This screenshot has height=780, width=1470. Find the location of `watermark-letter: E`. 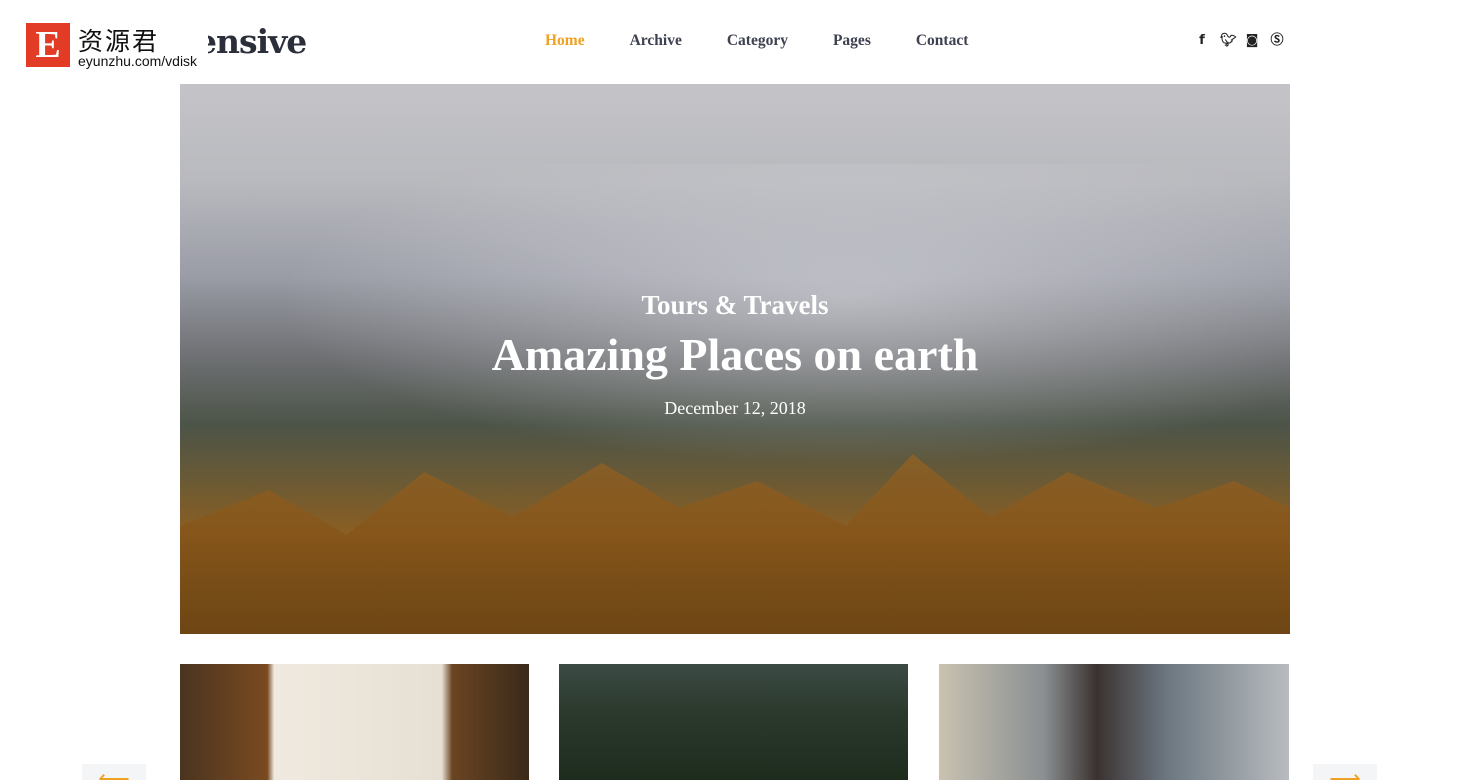

watermark-letter: E is located at coordinates (48, 45).